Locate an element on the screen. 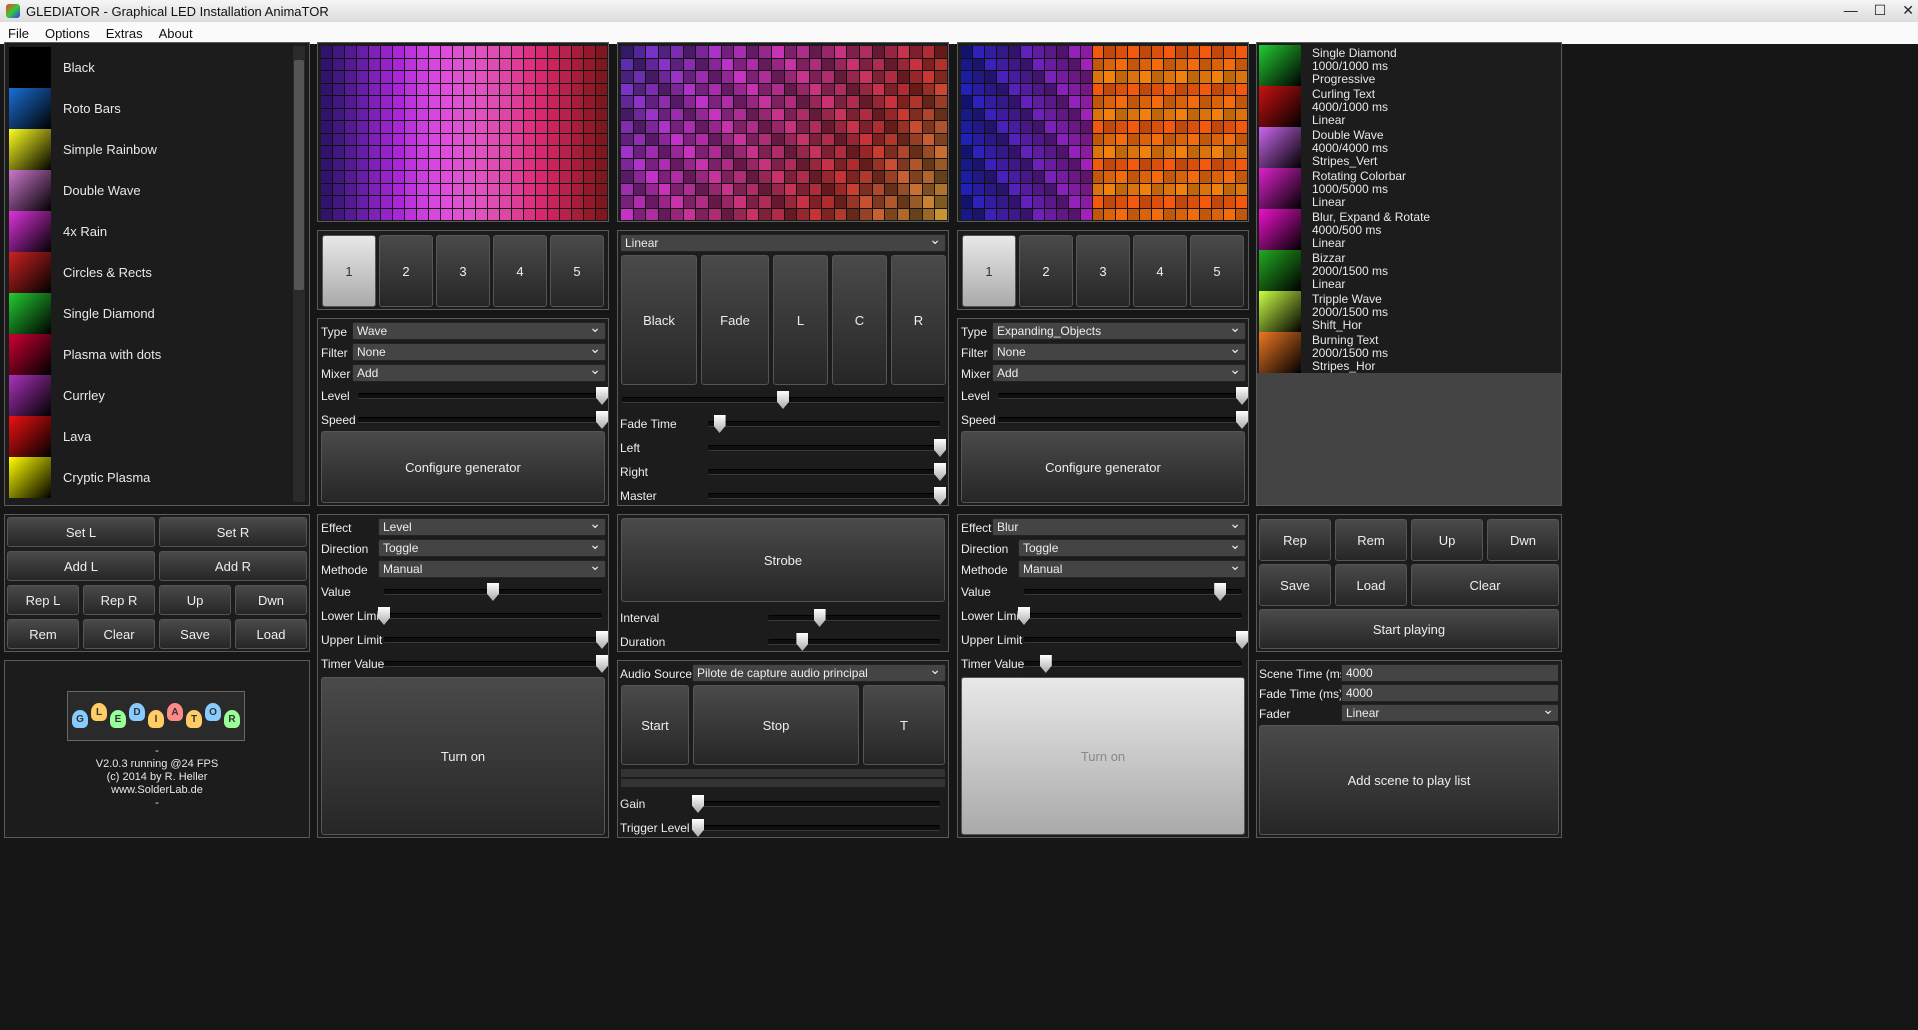  fade-type-select: Linear is located at coordinates (783, 241).